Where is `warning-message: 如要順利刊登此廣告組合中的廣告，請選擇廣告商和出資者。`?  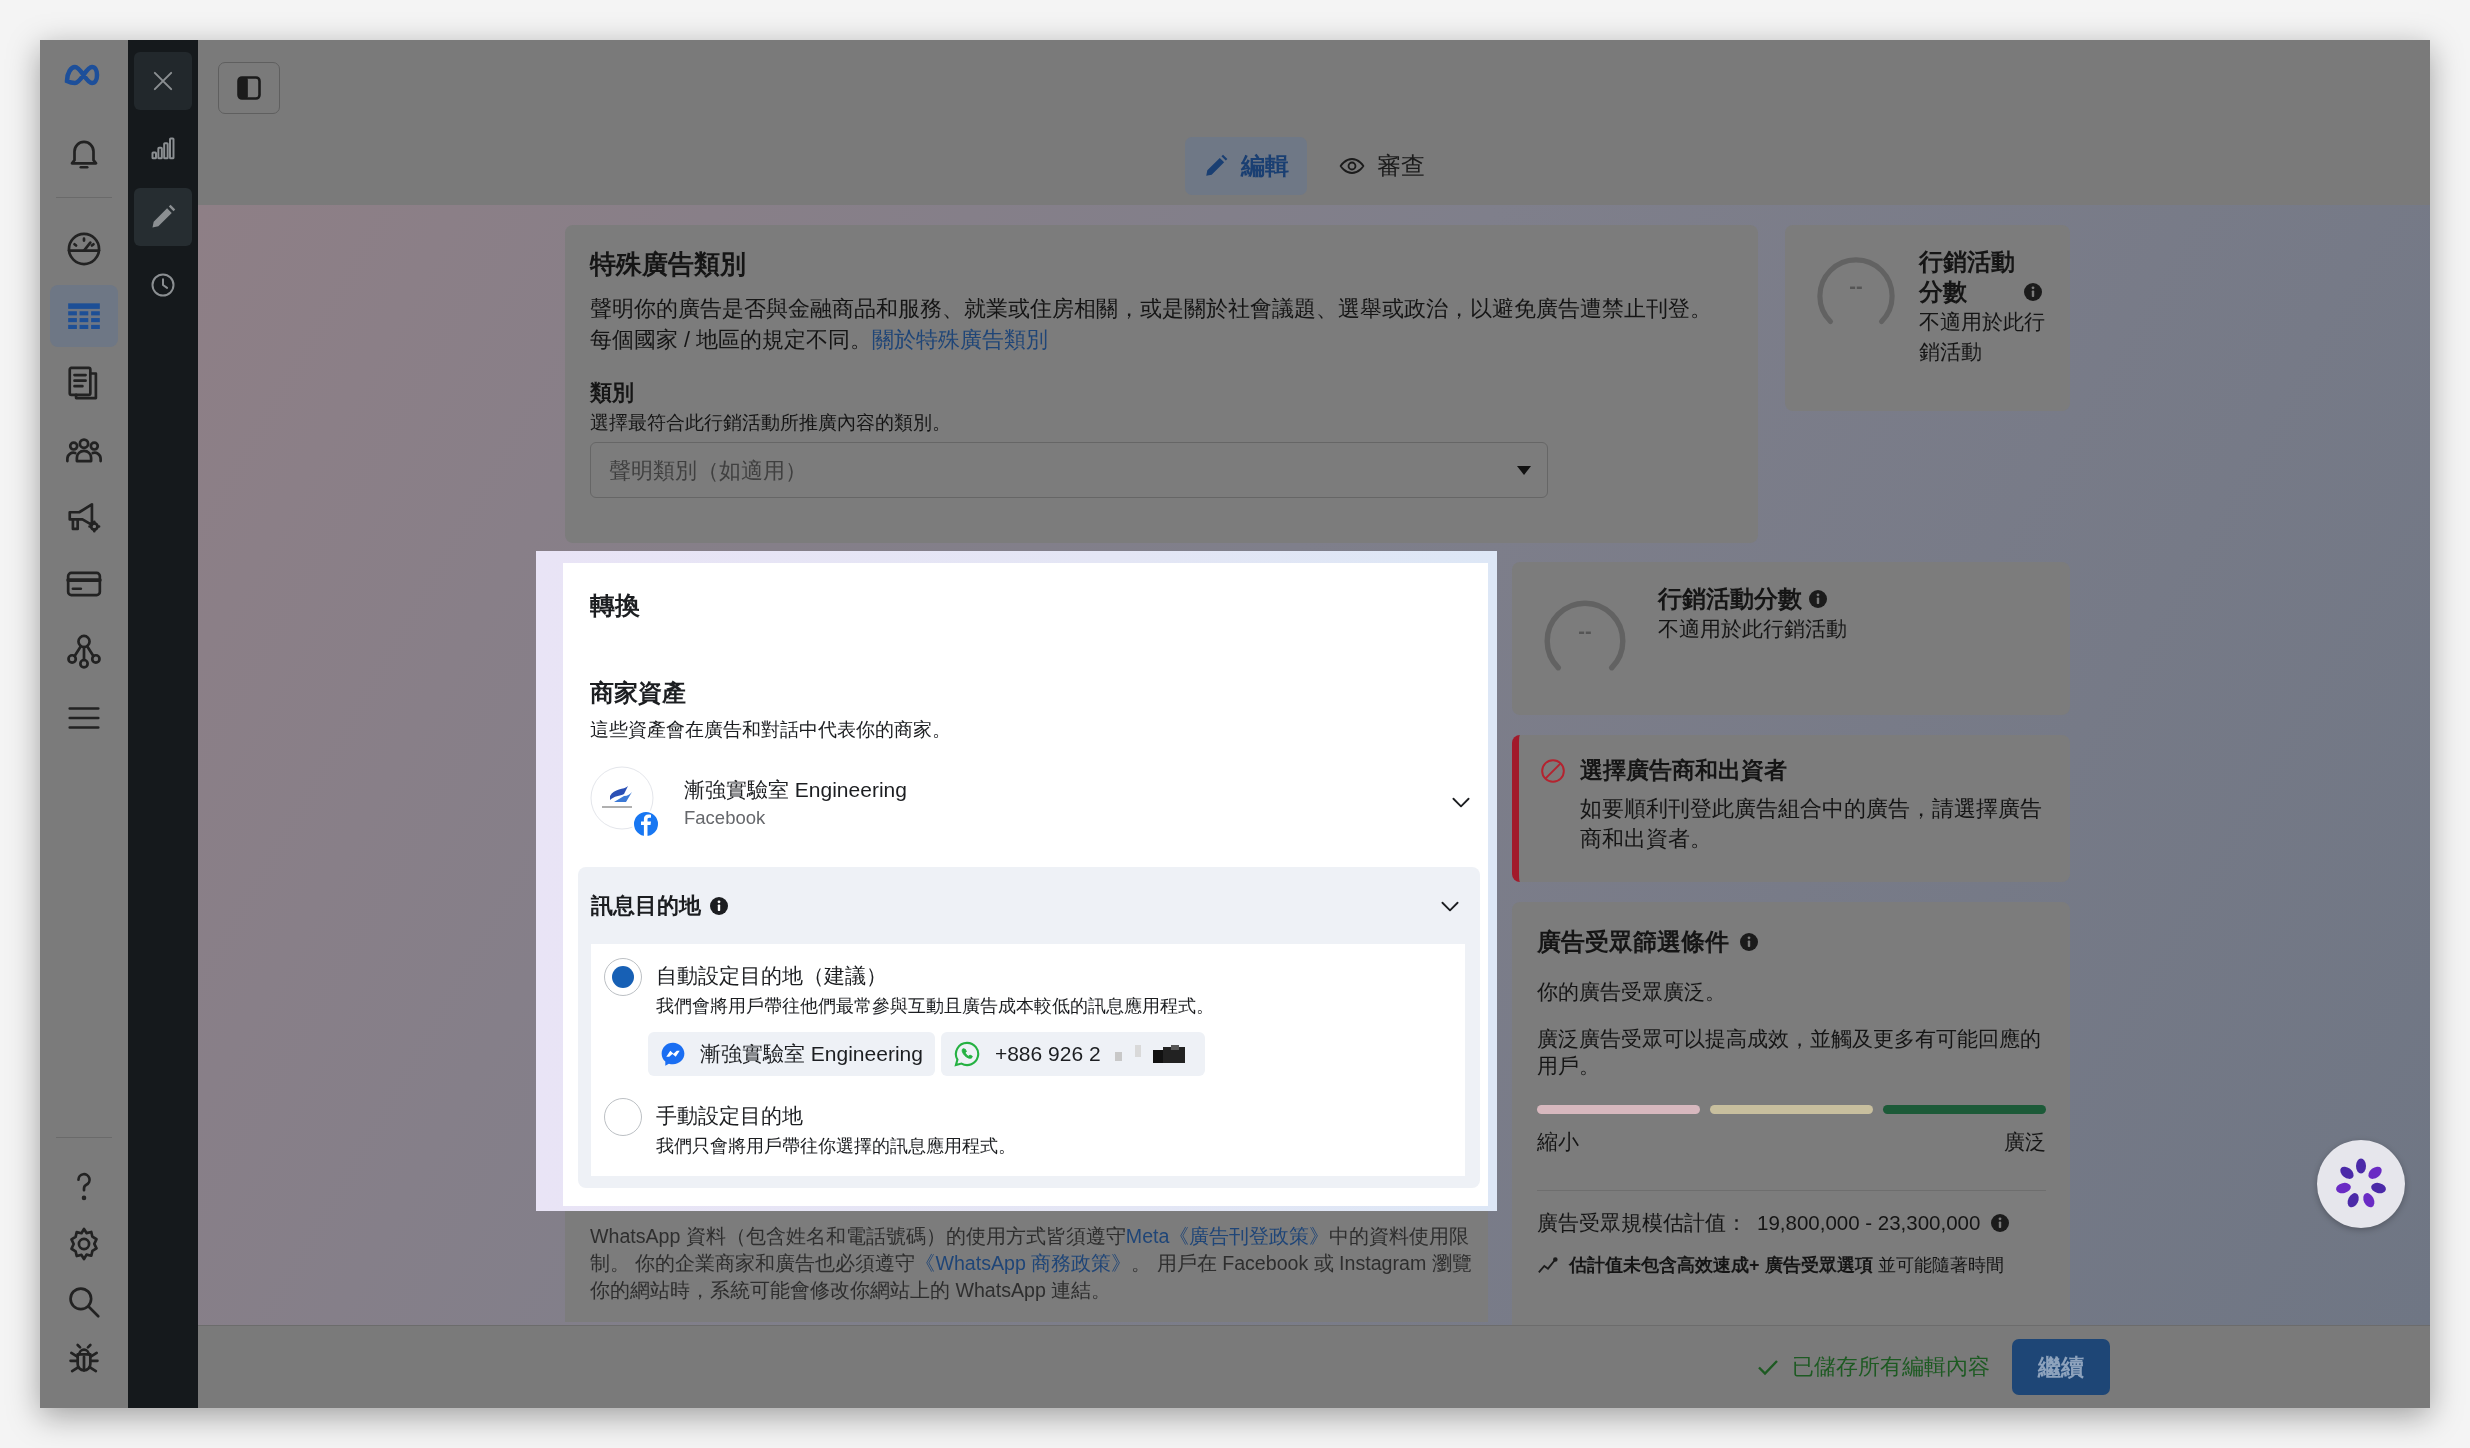
warning-message: 如要順利刊登此廣告組合中的廣告，請選擇廣告商和出資者。 is located at coordinates (1811, 824).